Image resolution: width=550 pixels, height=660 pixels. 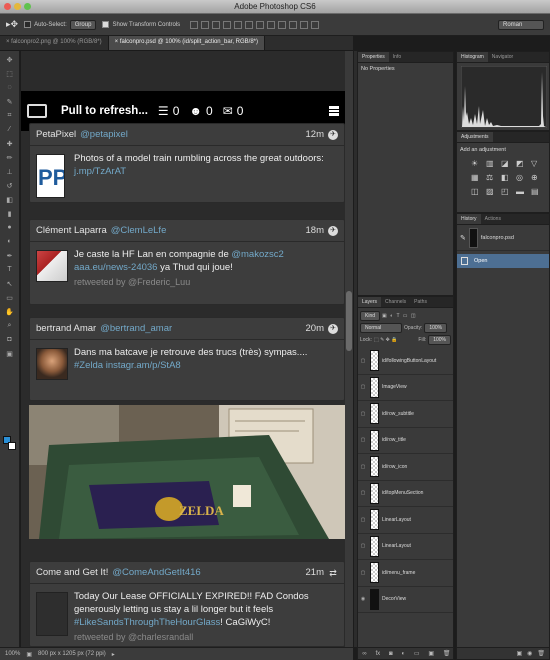 What do you see at coordinates (50, 176) in the screenshot?
I see `avatar: PP` at bounding box center [50, 176].